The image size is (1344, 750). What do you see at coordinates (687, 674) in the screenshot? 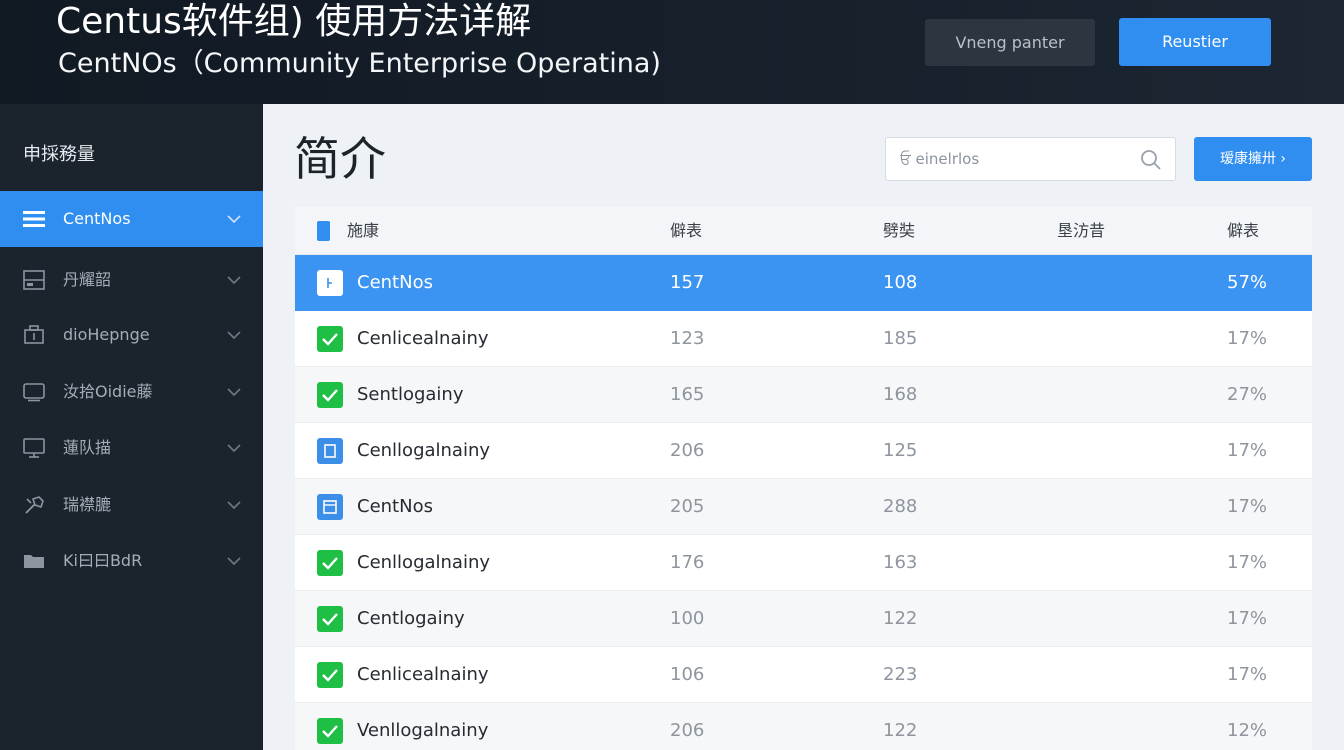
I see `row-value-1: 106` at bounding box center [687, 674].